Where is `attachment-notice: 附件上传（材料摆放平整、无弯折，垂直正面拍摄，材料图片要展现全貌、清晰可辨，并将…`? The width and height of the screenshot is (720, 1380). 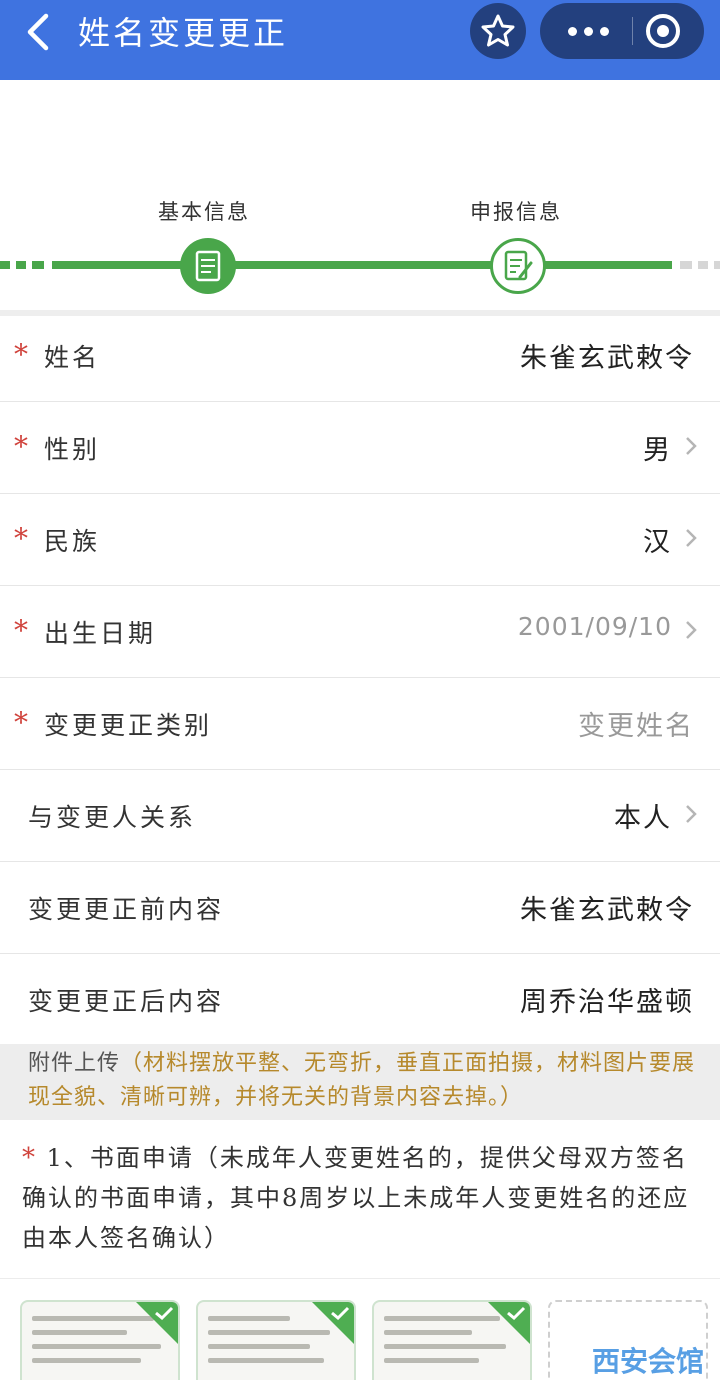
attachment-notice: 附件上传（材料摆放平整、无弯折，垂直正面拍摄，材料图片要展现全貌、清晰可辨，并将… is located at coordinates (360, 1082).